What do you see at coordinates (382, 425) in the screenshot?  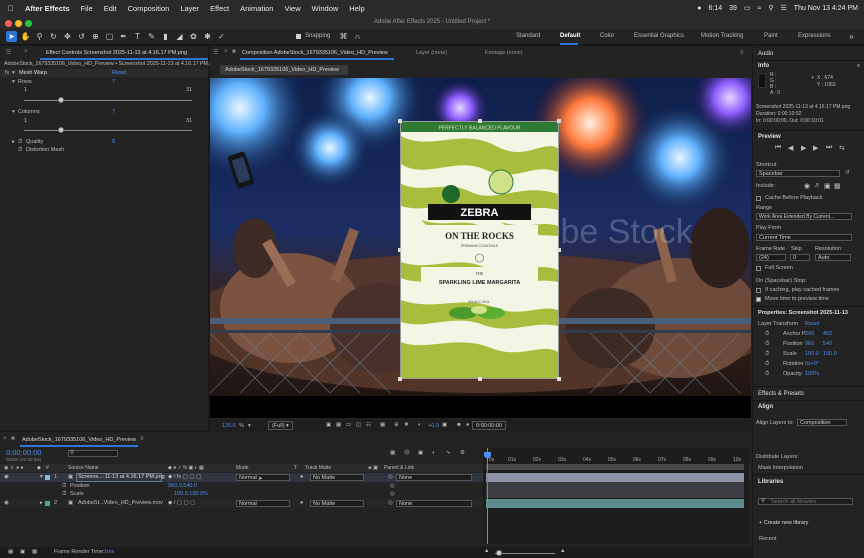 I see `3d-renderer-icon: ▦` at bounding box center [382, 425].